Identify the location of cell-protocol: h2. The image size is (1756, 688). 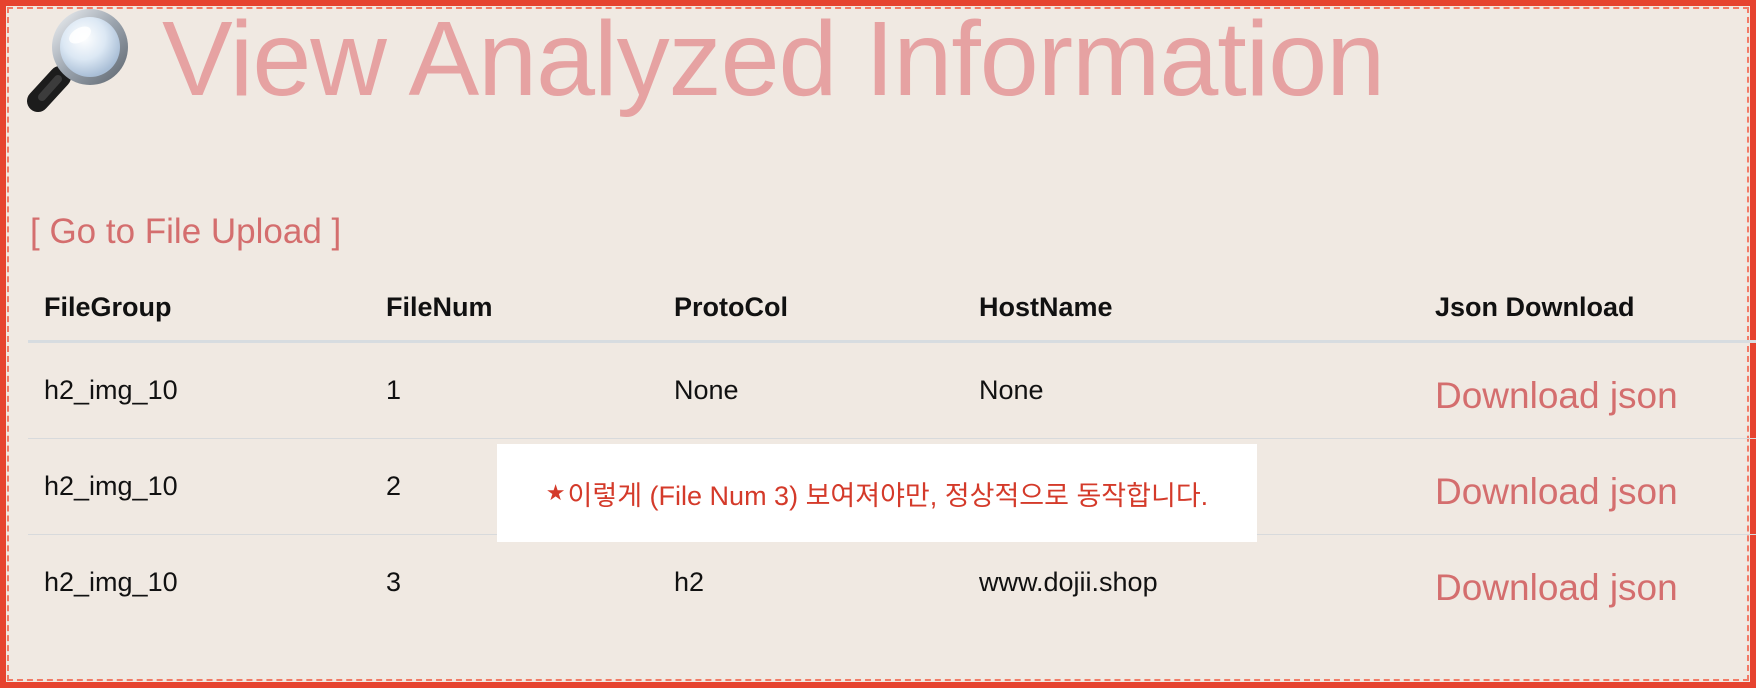
(689, 582).